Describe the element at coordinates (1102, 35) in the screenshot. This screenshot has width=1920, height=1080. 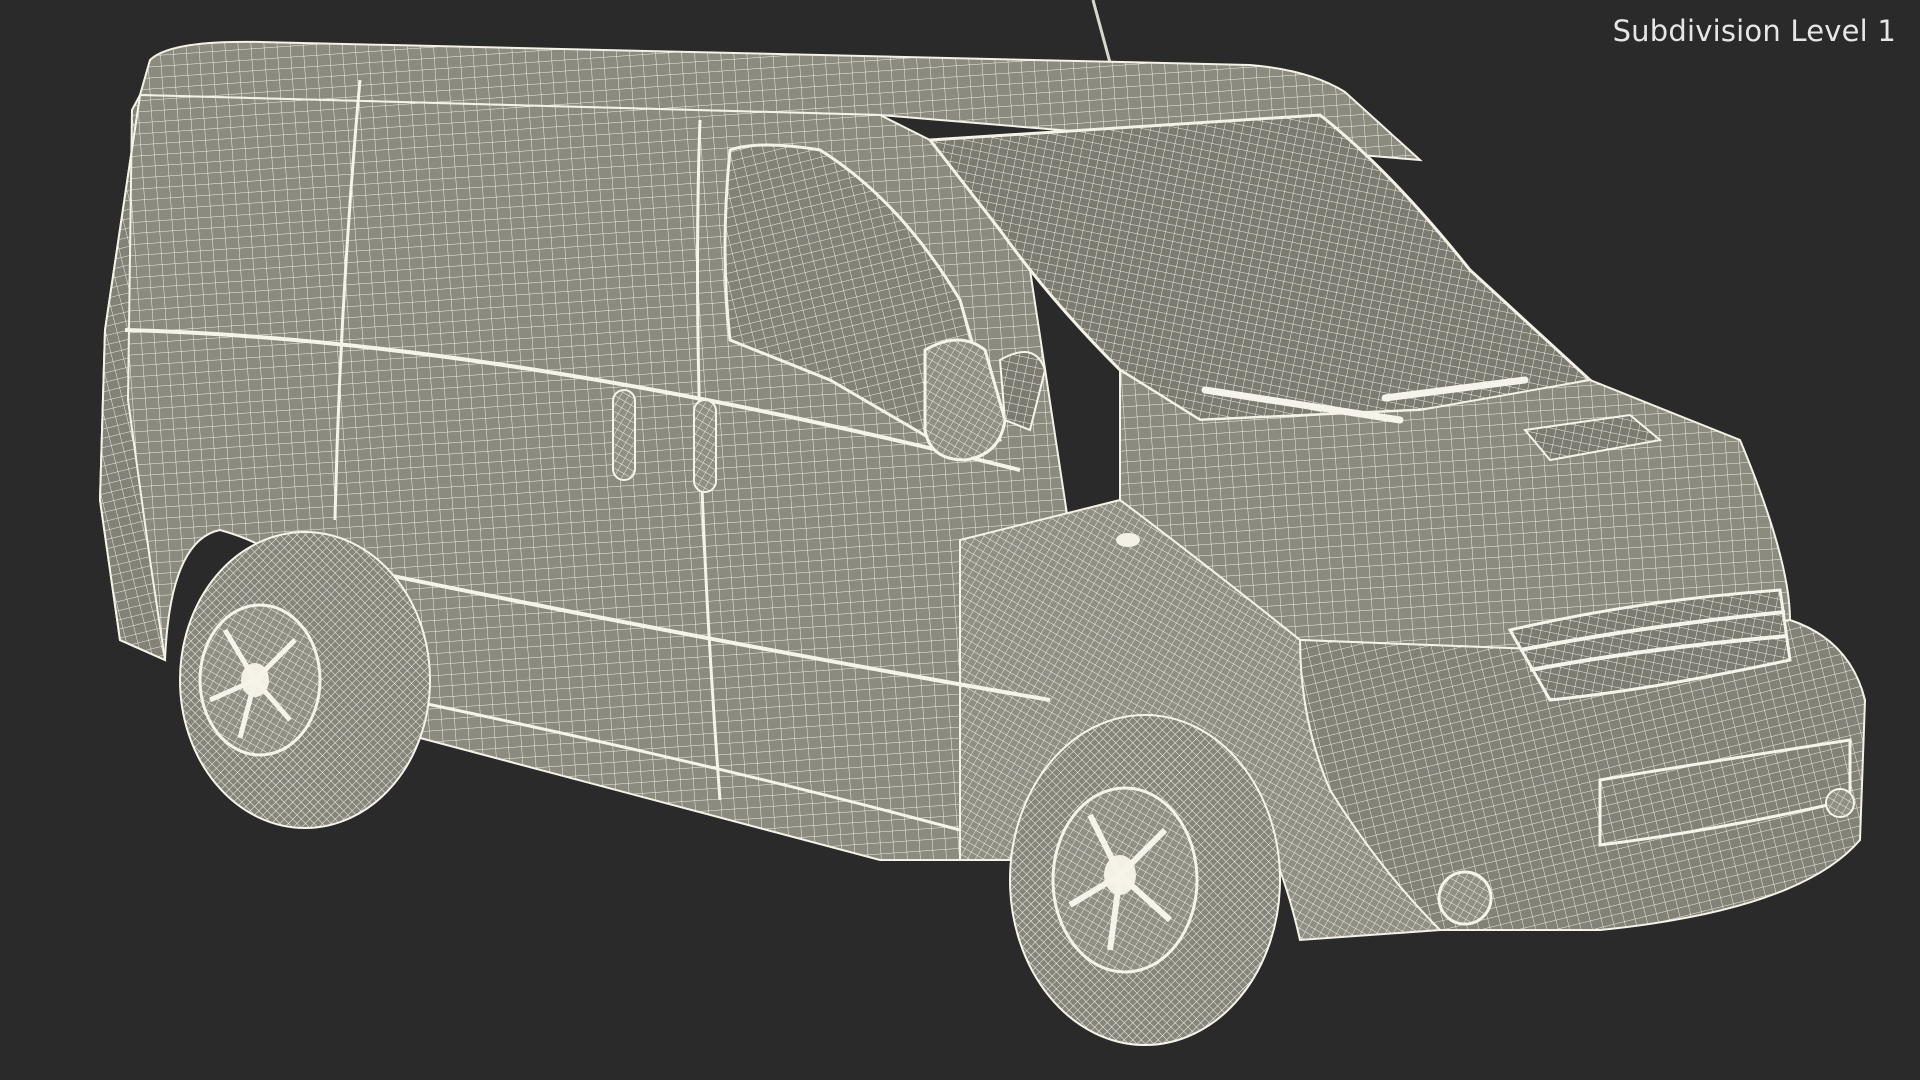
I see `antenna` at that location.